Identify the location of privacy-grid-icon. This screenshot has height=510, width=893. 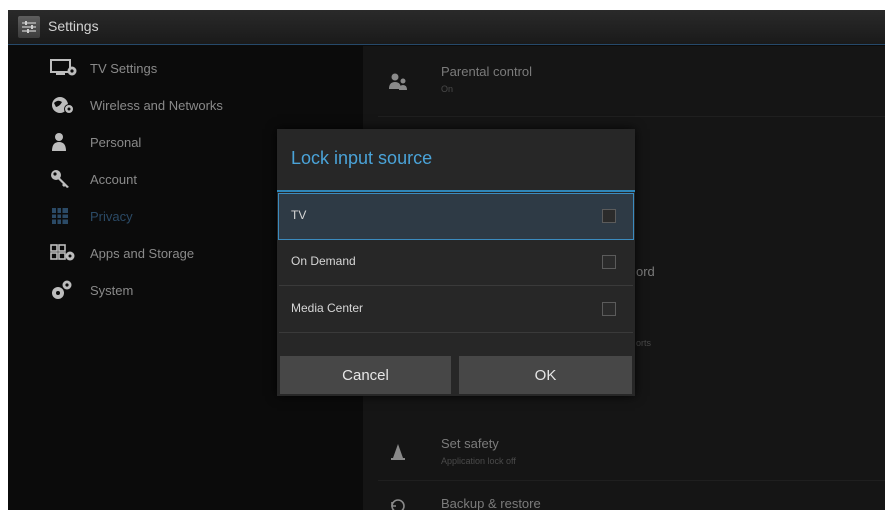
(64, 216).